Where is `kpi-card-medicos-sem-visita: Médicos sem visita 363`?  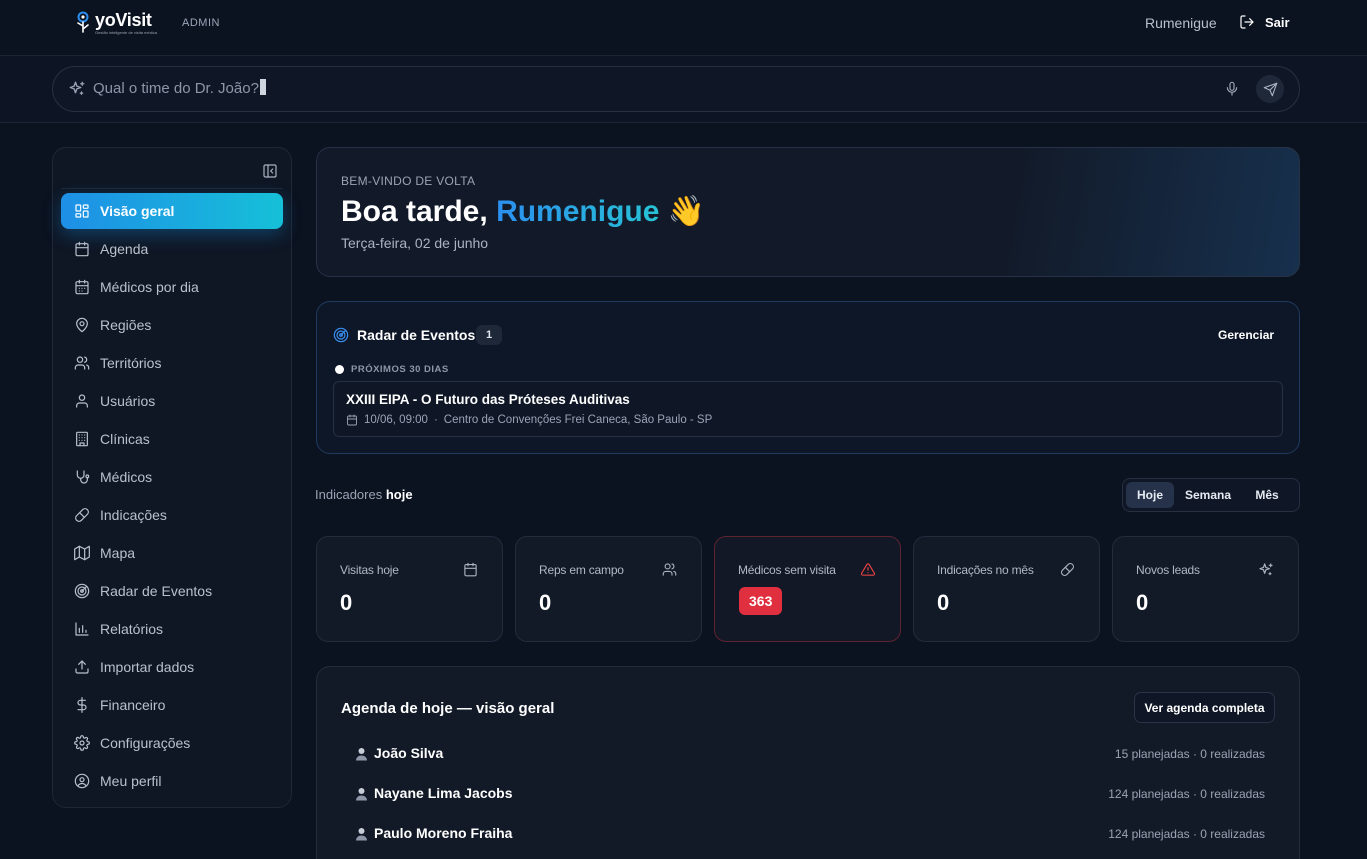
kpi-card-medicos-sem-visita: Médicos sem visita 363 is located at coordinates (807, 589).